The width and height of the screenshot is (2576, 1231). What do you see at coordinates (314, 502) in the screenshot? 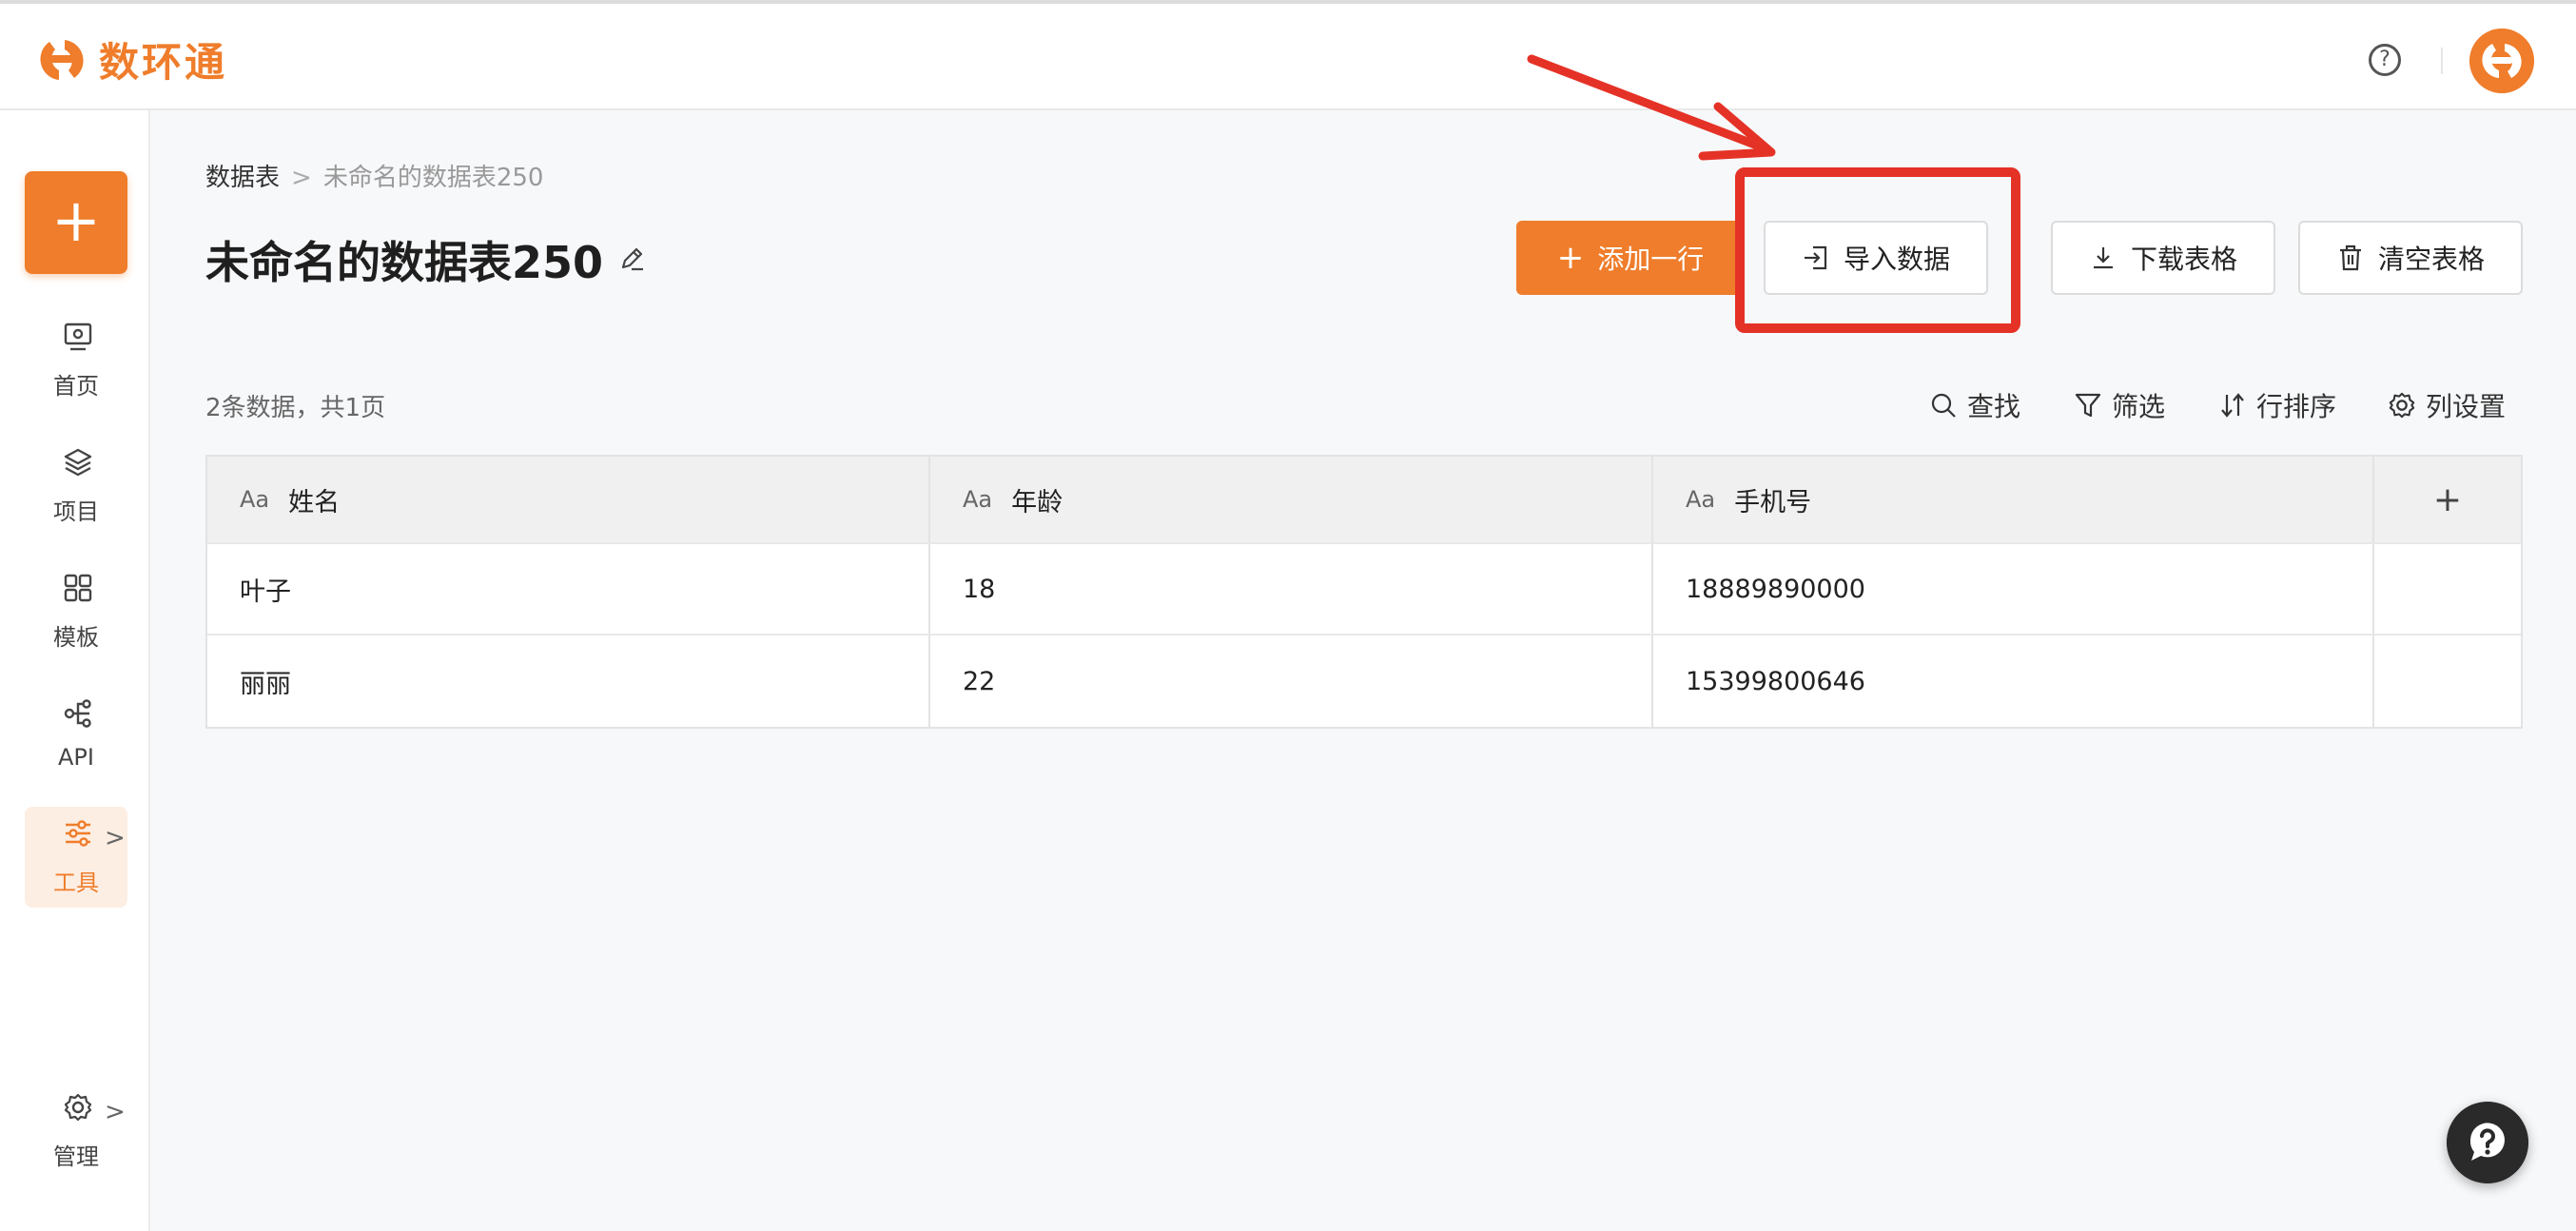
I see `column-header-label: 姓名` at bounding box center [314, 502].